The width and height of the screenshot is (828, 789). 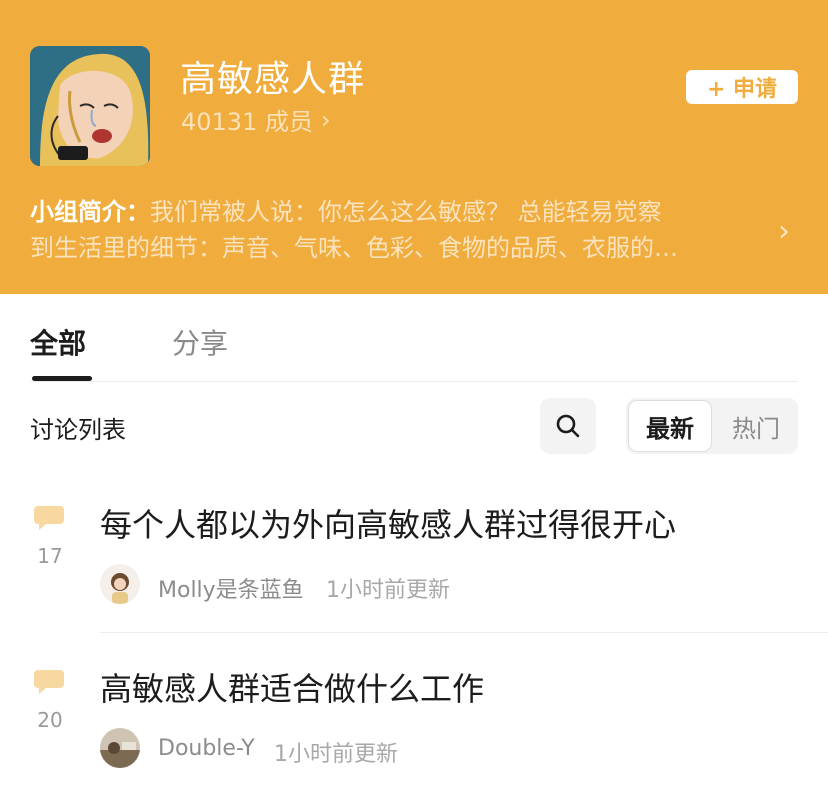 I want to click on sort-toggle: 最新 热门, so click(x=712, y=426).